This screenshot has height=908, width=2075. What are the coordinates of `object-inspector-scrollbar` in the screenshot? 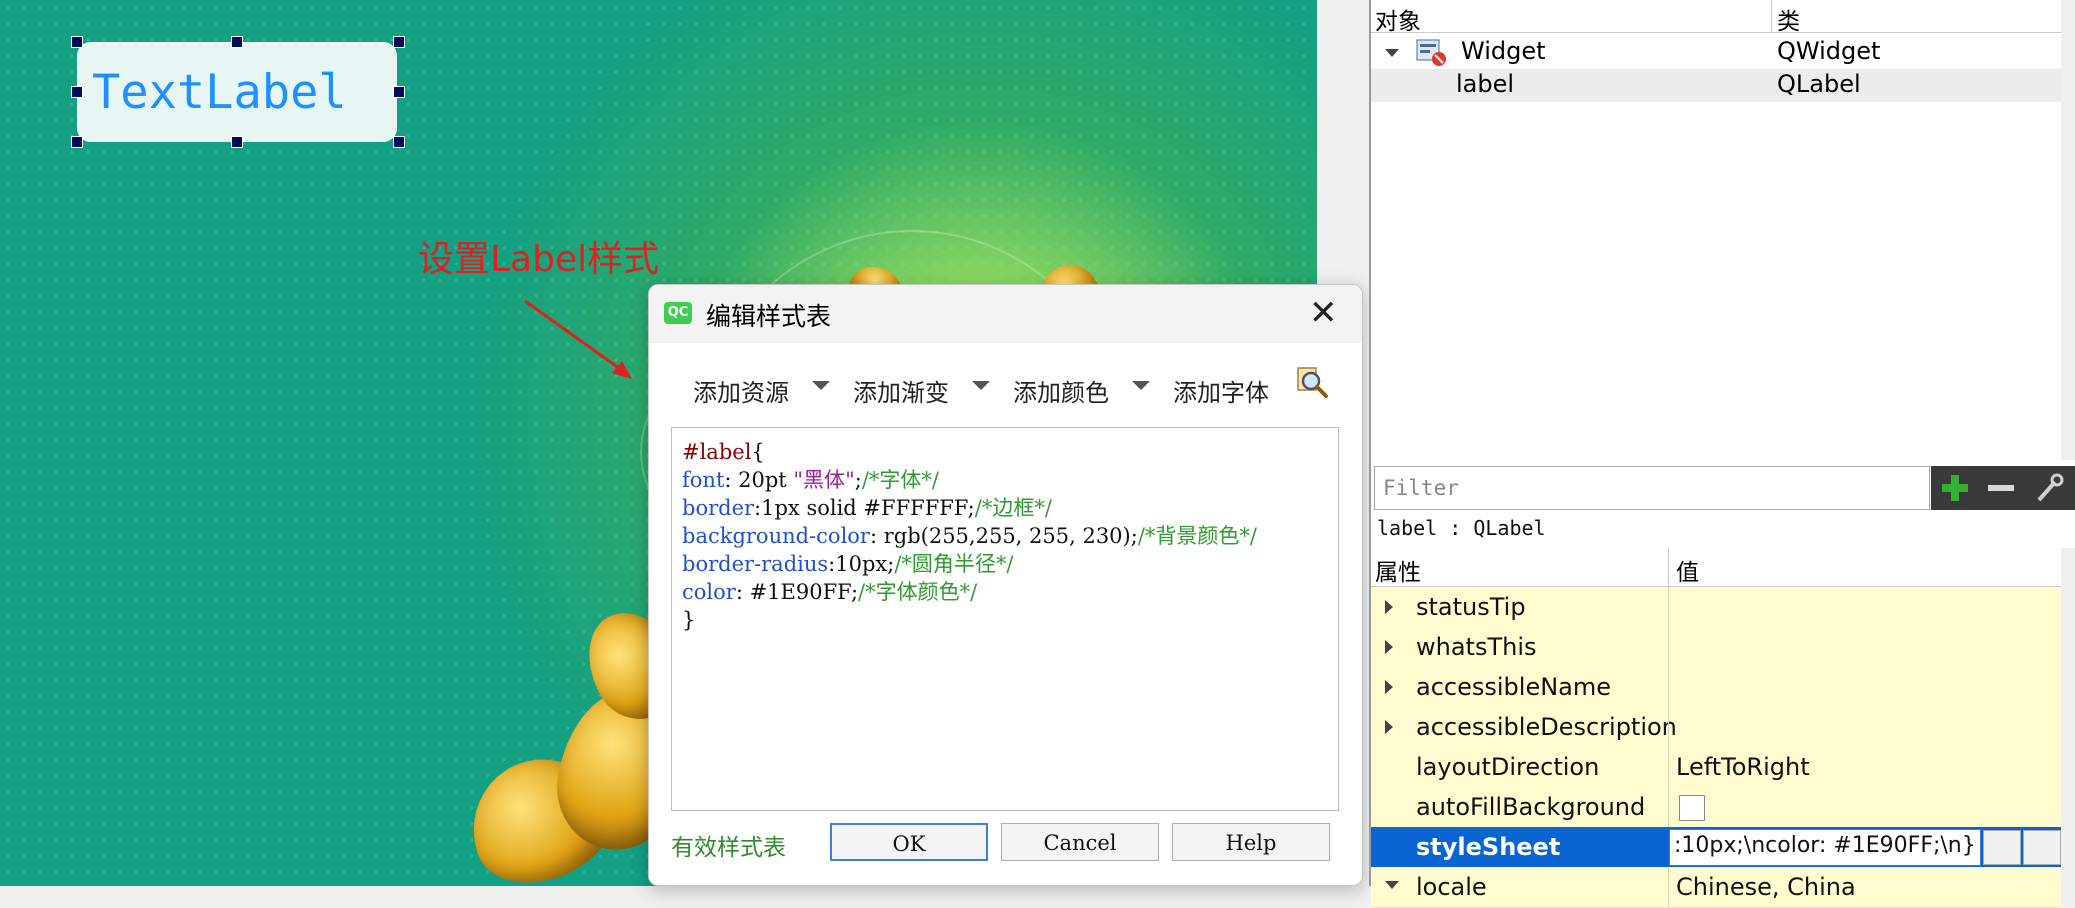 It's located at (2068, 230).